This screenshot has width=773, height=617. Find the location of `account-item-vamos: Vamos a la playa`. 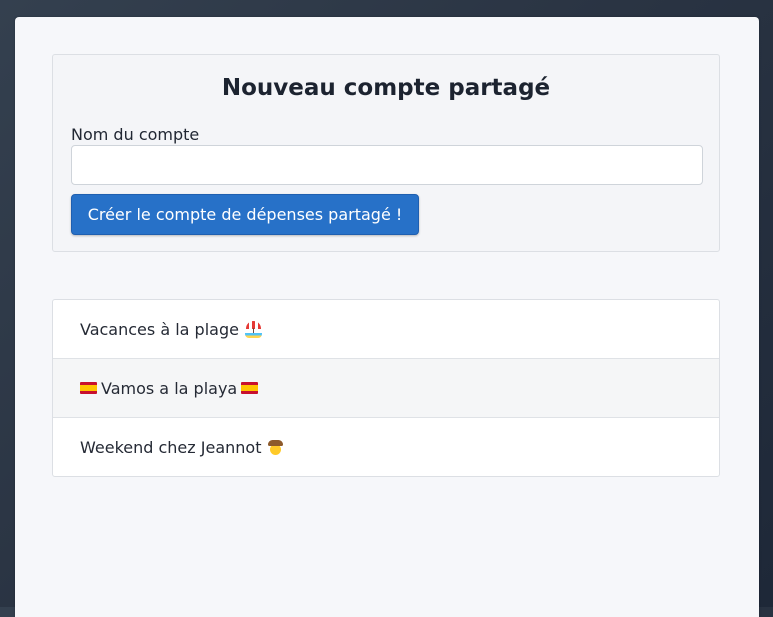

account-item-vamos: Vamos a la playa is located at coordinates (386, 387).